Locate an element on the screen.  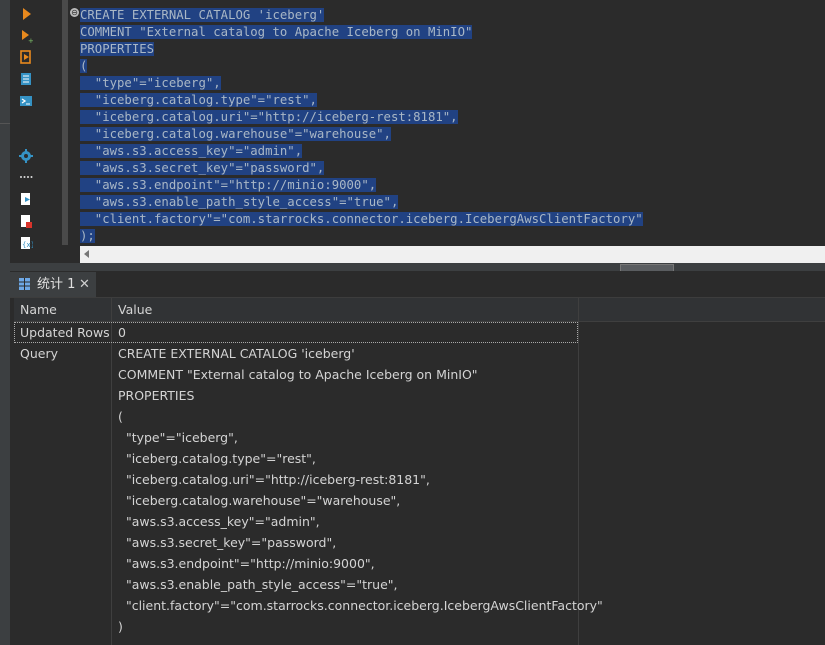
panel-splitter is located at coordinates (417, 271).